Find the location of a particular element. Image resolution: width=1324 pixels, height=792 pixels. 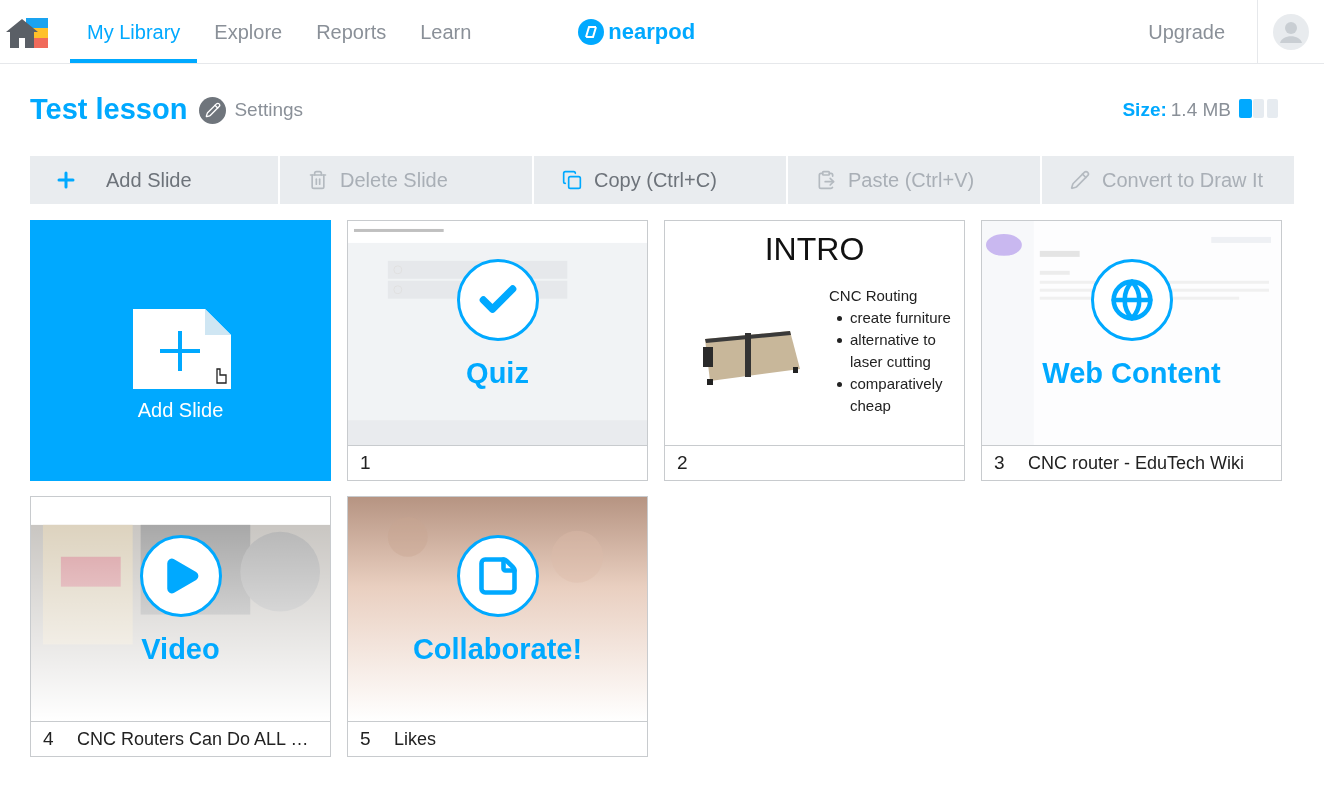

upgrade-link: Upgrade is located at coordinates (1186, 31).